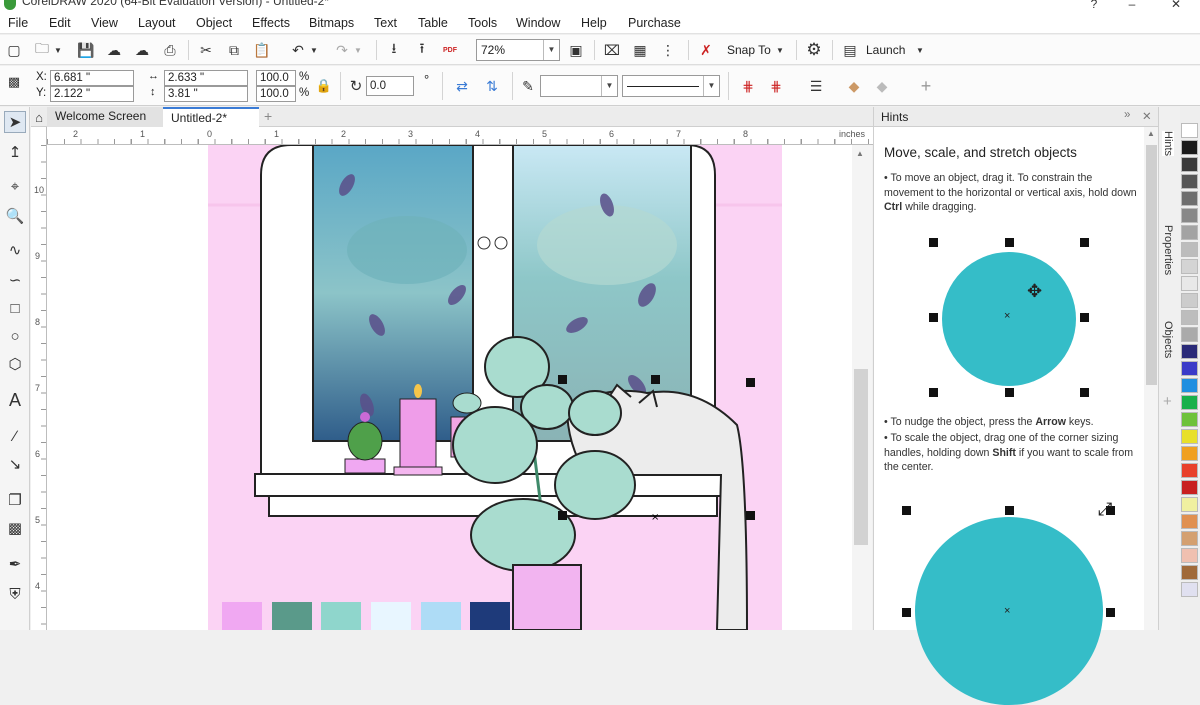  What do you see at coordinates (885, 50) in the screenshot?
I see `launch-button: Launch` at bounding box center [885, 50].